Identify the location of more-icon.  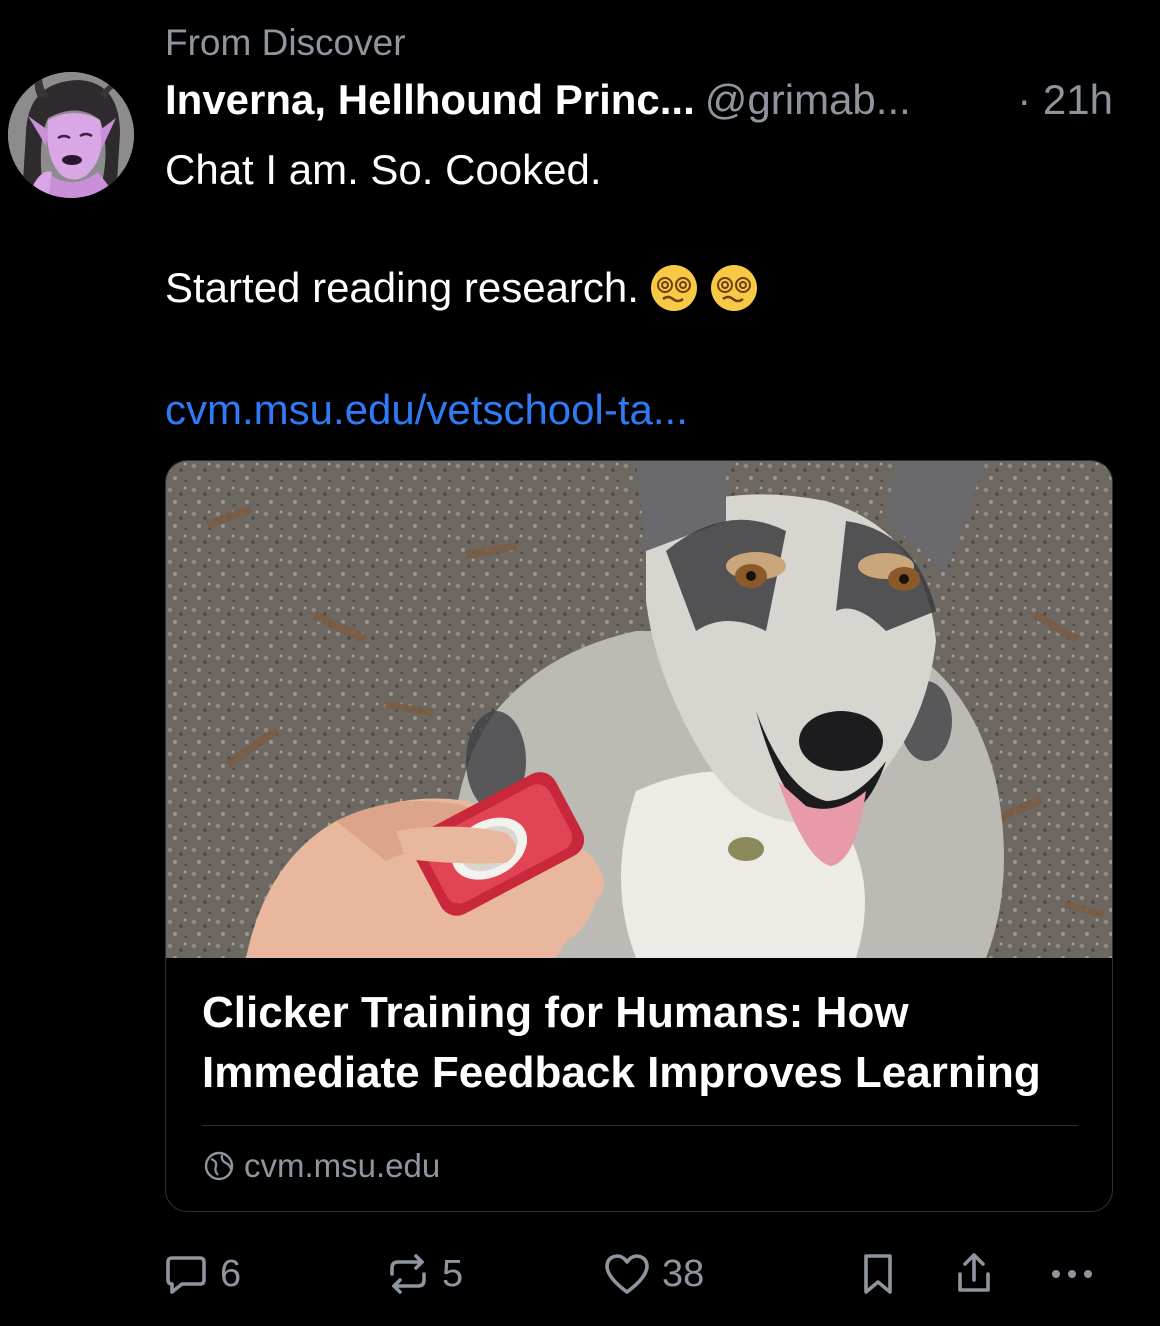
(1072, 1274).